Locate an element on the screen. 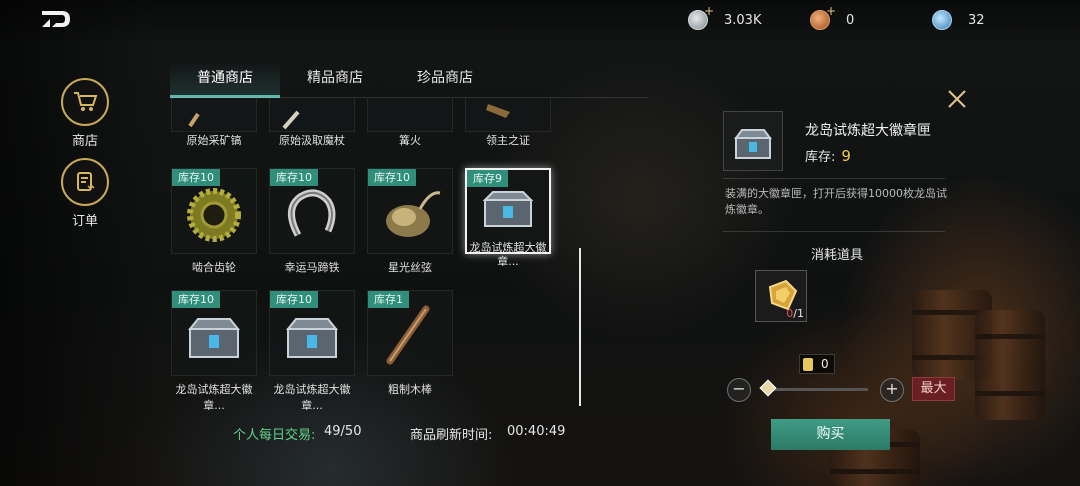  shop-item: 库存10 啮合齿轮 is located at coordinates (214, 222).